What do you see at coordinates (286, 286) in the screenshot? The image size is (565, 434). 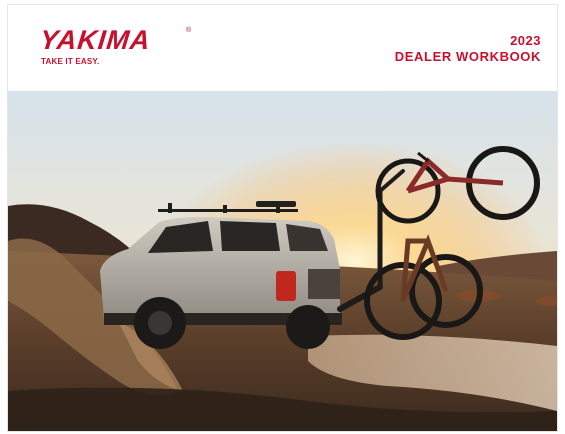 I see `tail-light` at bounding box center [286, 286].